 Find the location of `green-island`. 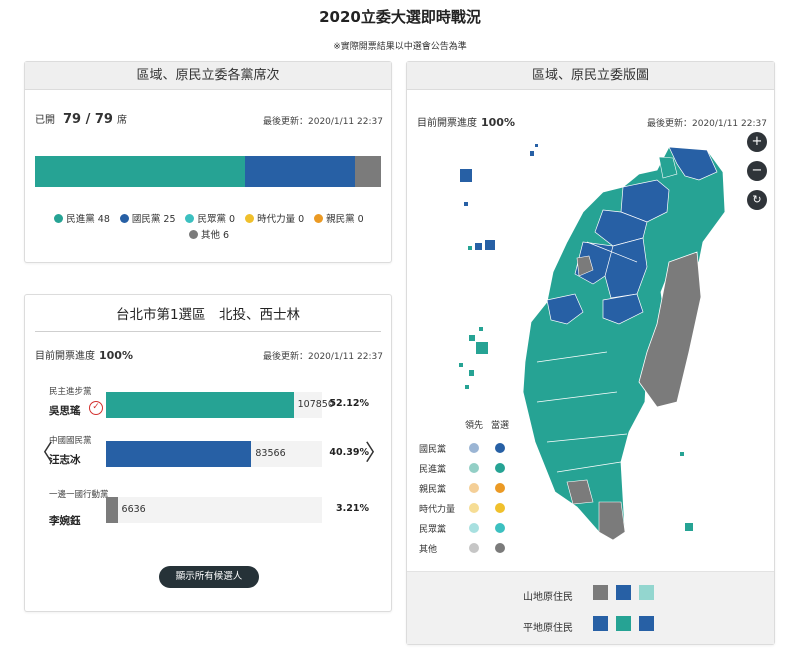

green-island is located at coordinates (682, 454).